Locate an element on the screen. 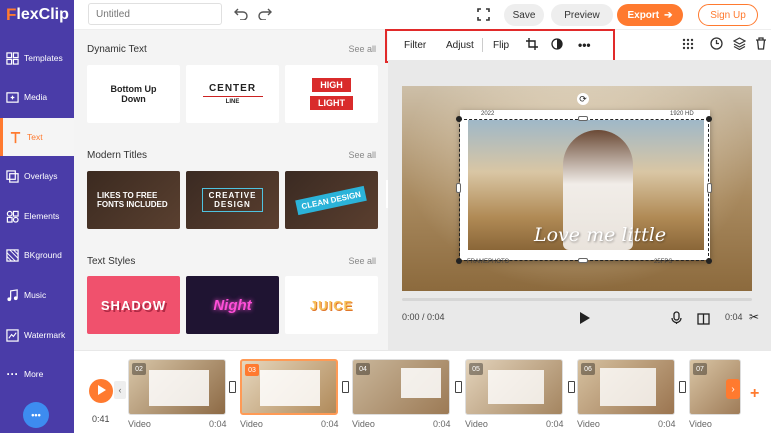  chat-icon: ••• is located at coordinates (36, 415).